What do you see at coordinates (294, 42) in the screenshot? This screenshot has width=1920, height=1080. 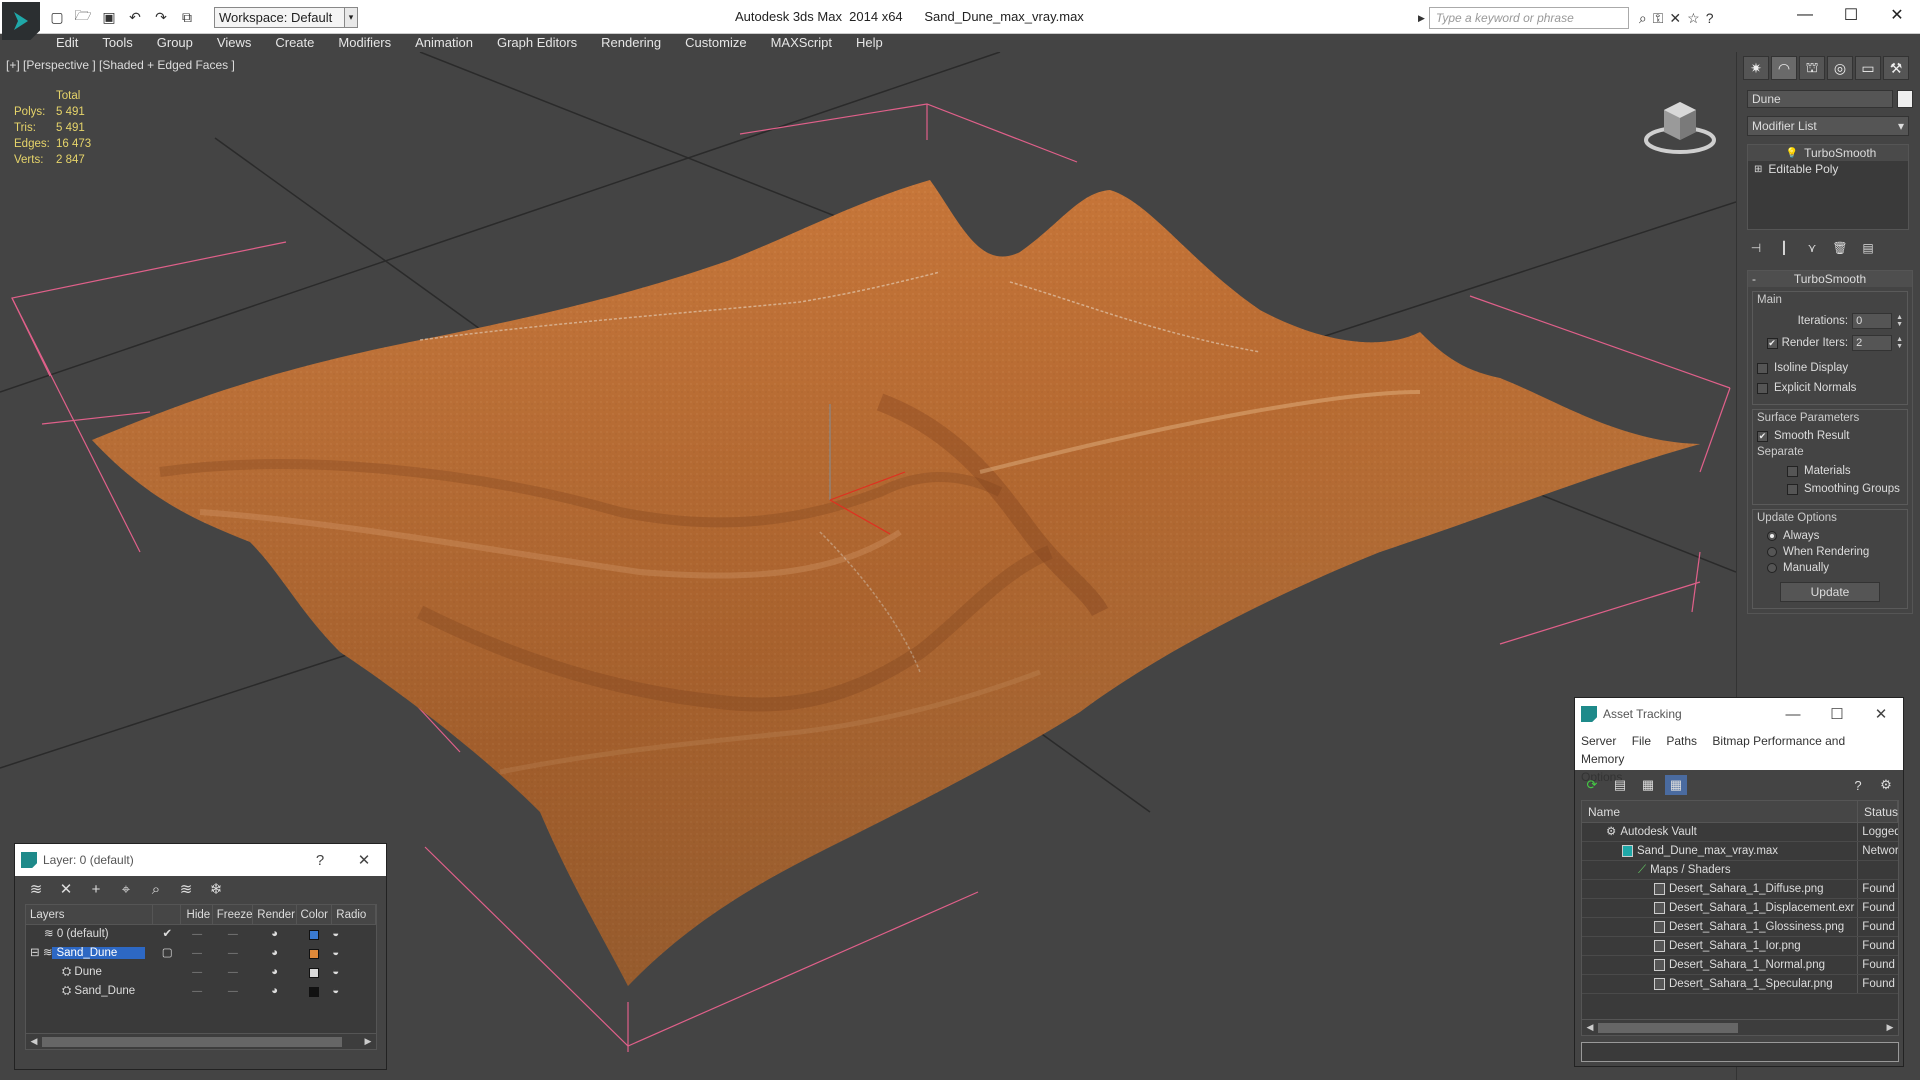 I see `menu-create: Create` at bounding box center [294, 42].